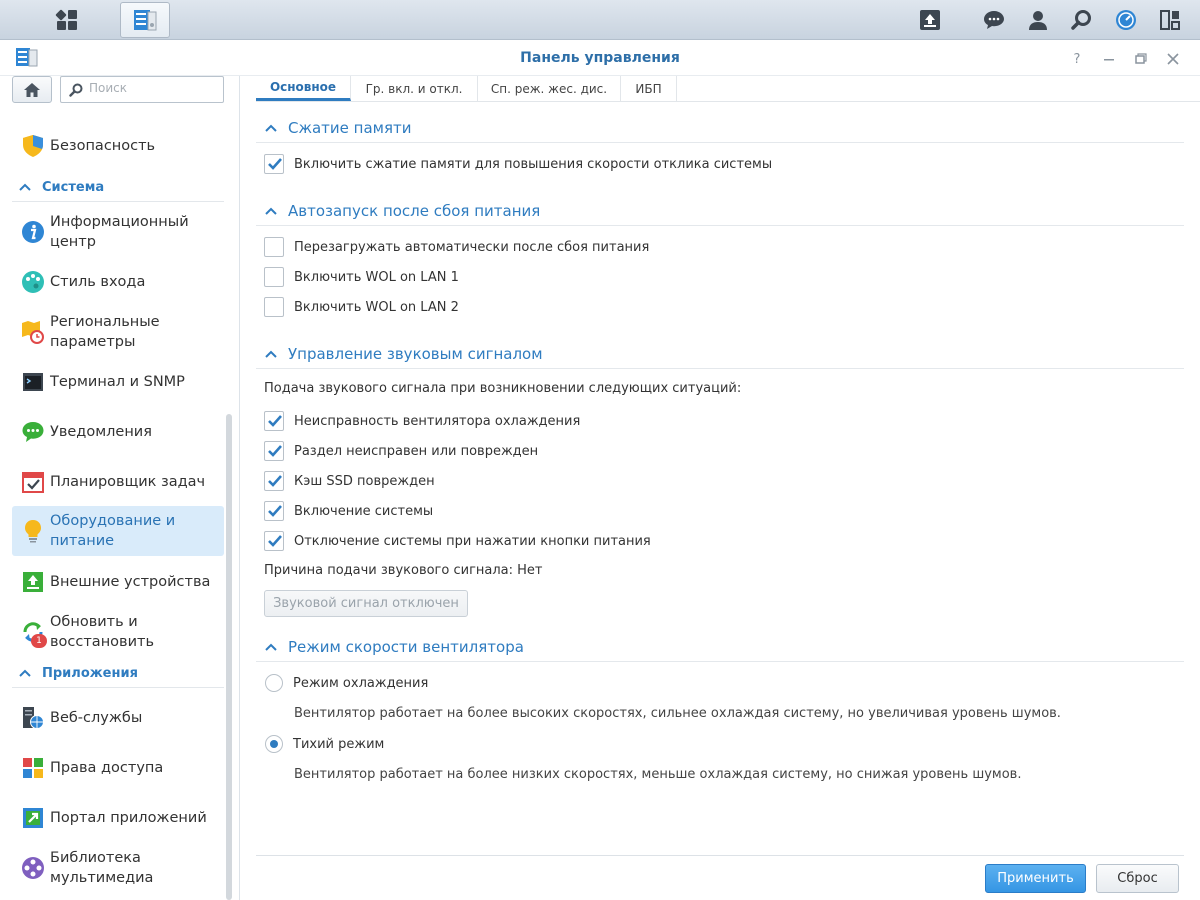  Describe the element at coordinates (376, 277) in the screenshot. I see `option-label: Включить WOL on LAN 1` at that location.